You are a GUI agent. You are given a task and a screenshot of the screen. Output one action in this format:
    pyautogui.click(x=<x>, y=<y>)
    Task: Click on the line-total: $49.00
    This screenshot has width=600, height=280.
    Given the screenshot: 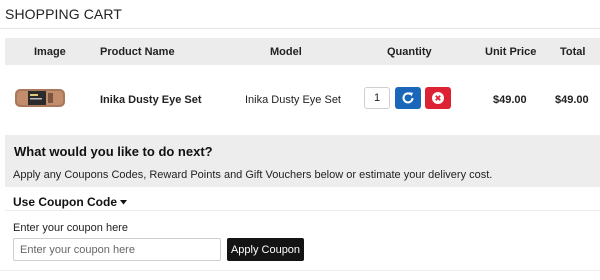 What is the action you would take?
    pyautogui.click(x=572, y=100)
    